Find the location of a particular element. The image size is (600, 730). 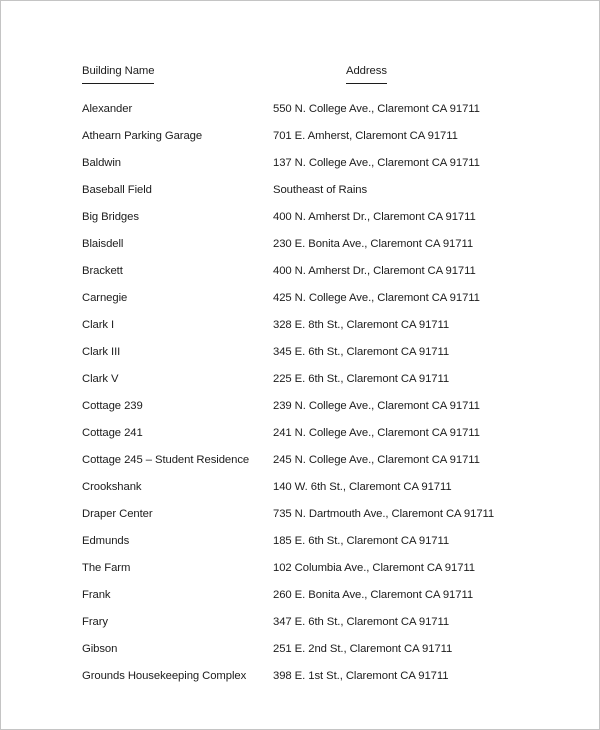

cell-address: 251 E. 2nd St., Claremont CA 91711 is located at coordinates (363, 649).